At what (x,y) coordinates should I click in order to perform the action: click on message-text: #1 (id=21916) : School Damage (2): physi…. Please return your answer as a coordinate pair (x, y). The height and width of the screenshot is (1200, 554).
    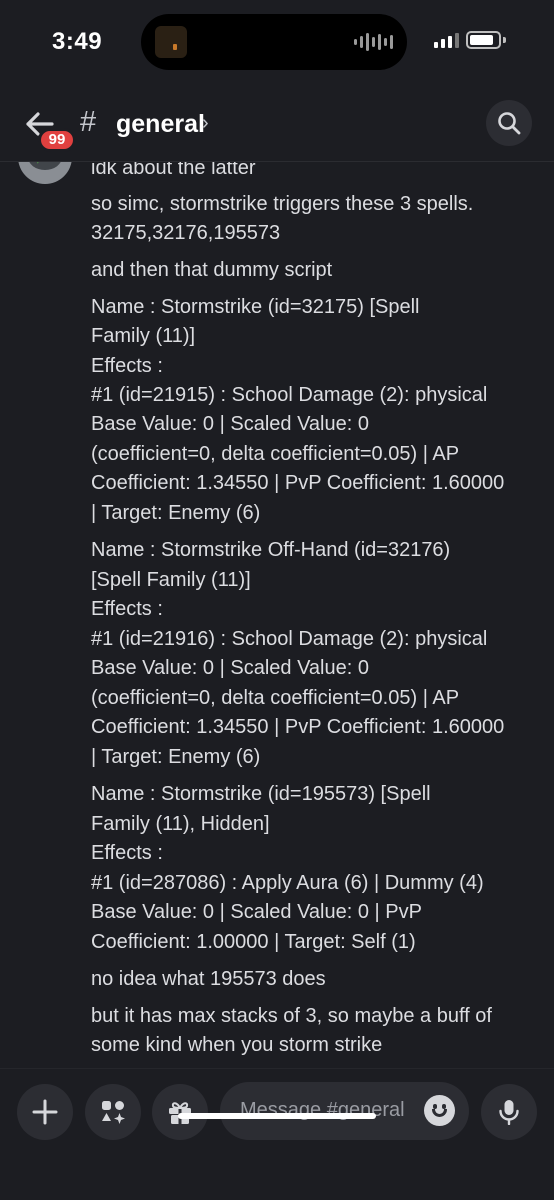
    Looking at the image, I should click on (289, 639).